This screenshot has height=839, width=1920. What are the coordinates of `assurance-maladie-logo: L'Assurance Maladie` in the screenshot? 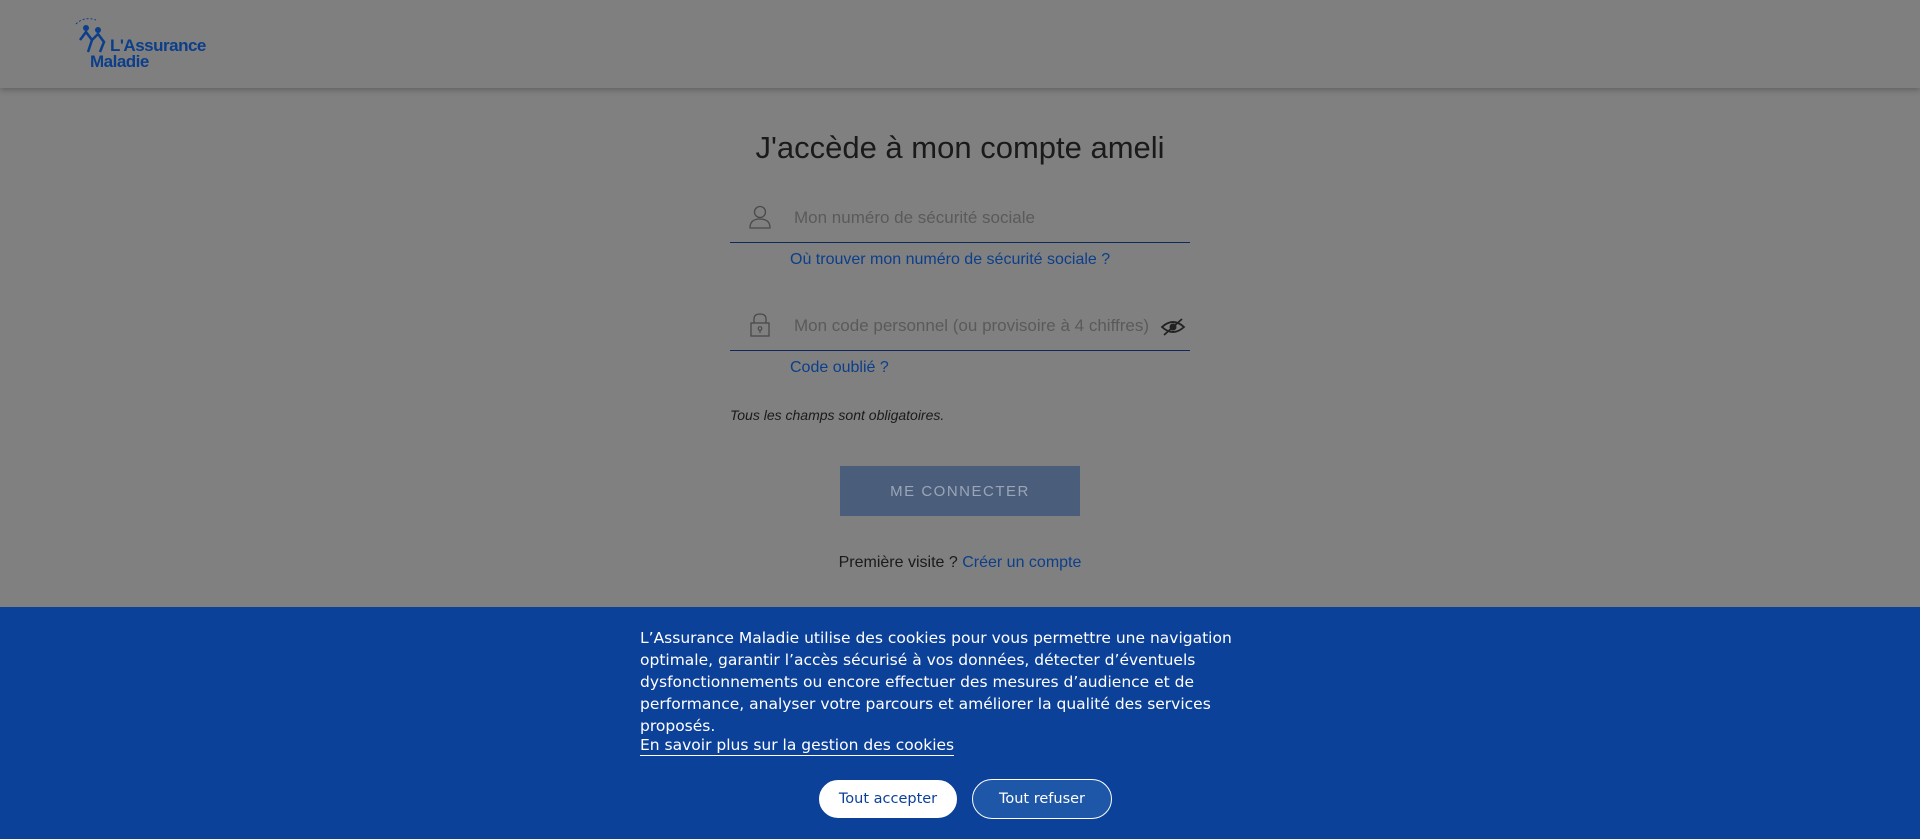 It's located at (139, 45).